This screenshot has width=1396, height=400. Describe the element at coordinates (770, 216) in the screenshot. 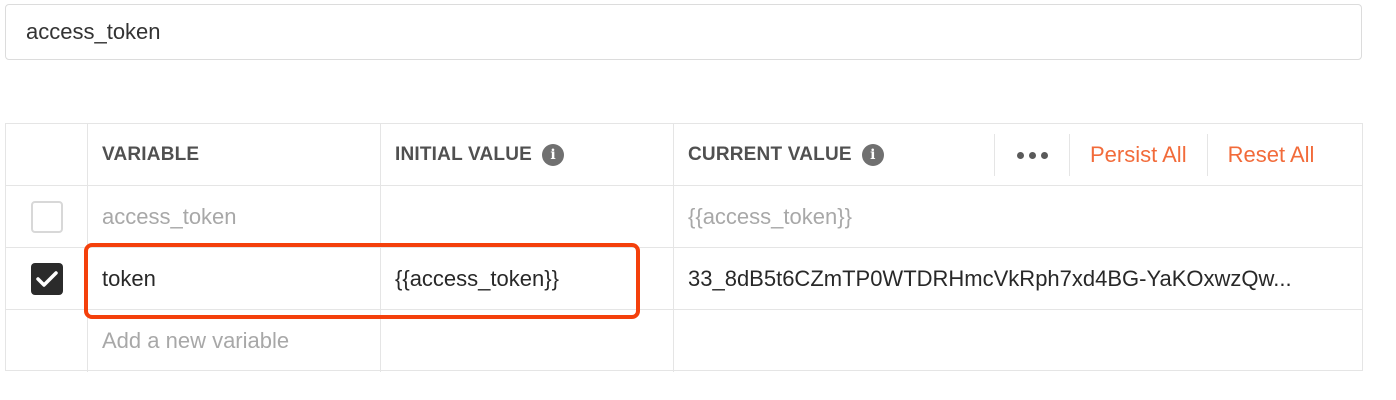

I see `current-value: {{access_token}}` at that location.